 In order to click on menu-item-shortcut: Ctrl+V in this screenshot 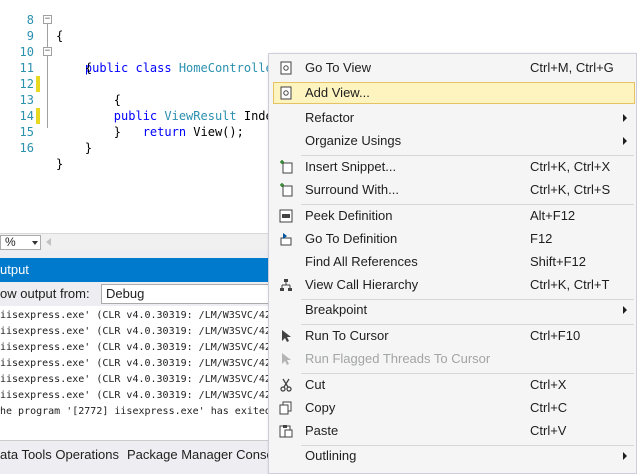, I will do `click(548, 430)`.